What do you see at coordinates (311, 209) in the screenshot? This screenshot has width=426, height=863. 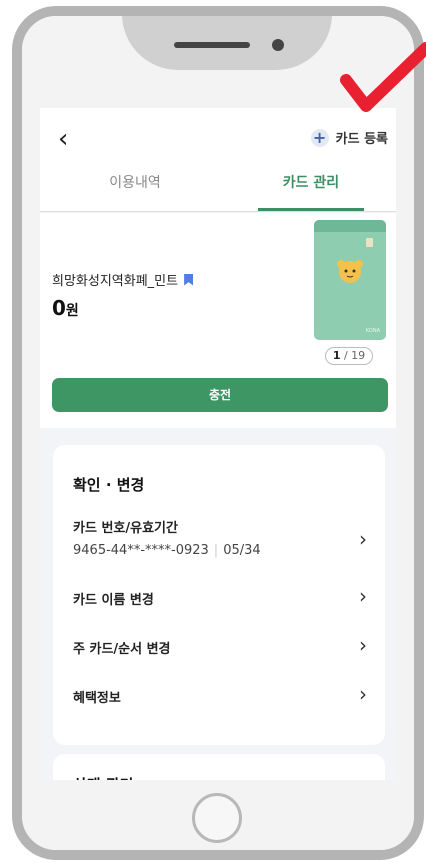 I see `active-tab-indicator` at bounding box center [311, 209].